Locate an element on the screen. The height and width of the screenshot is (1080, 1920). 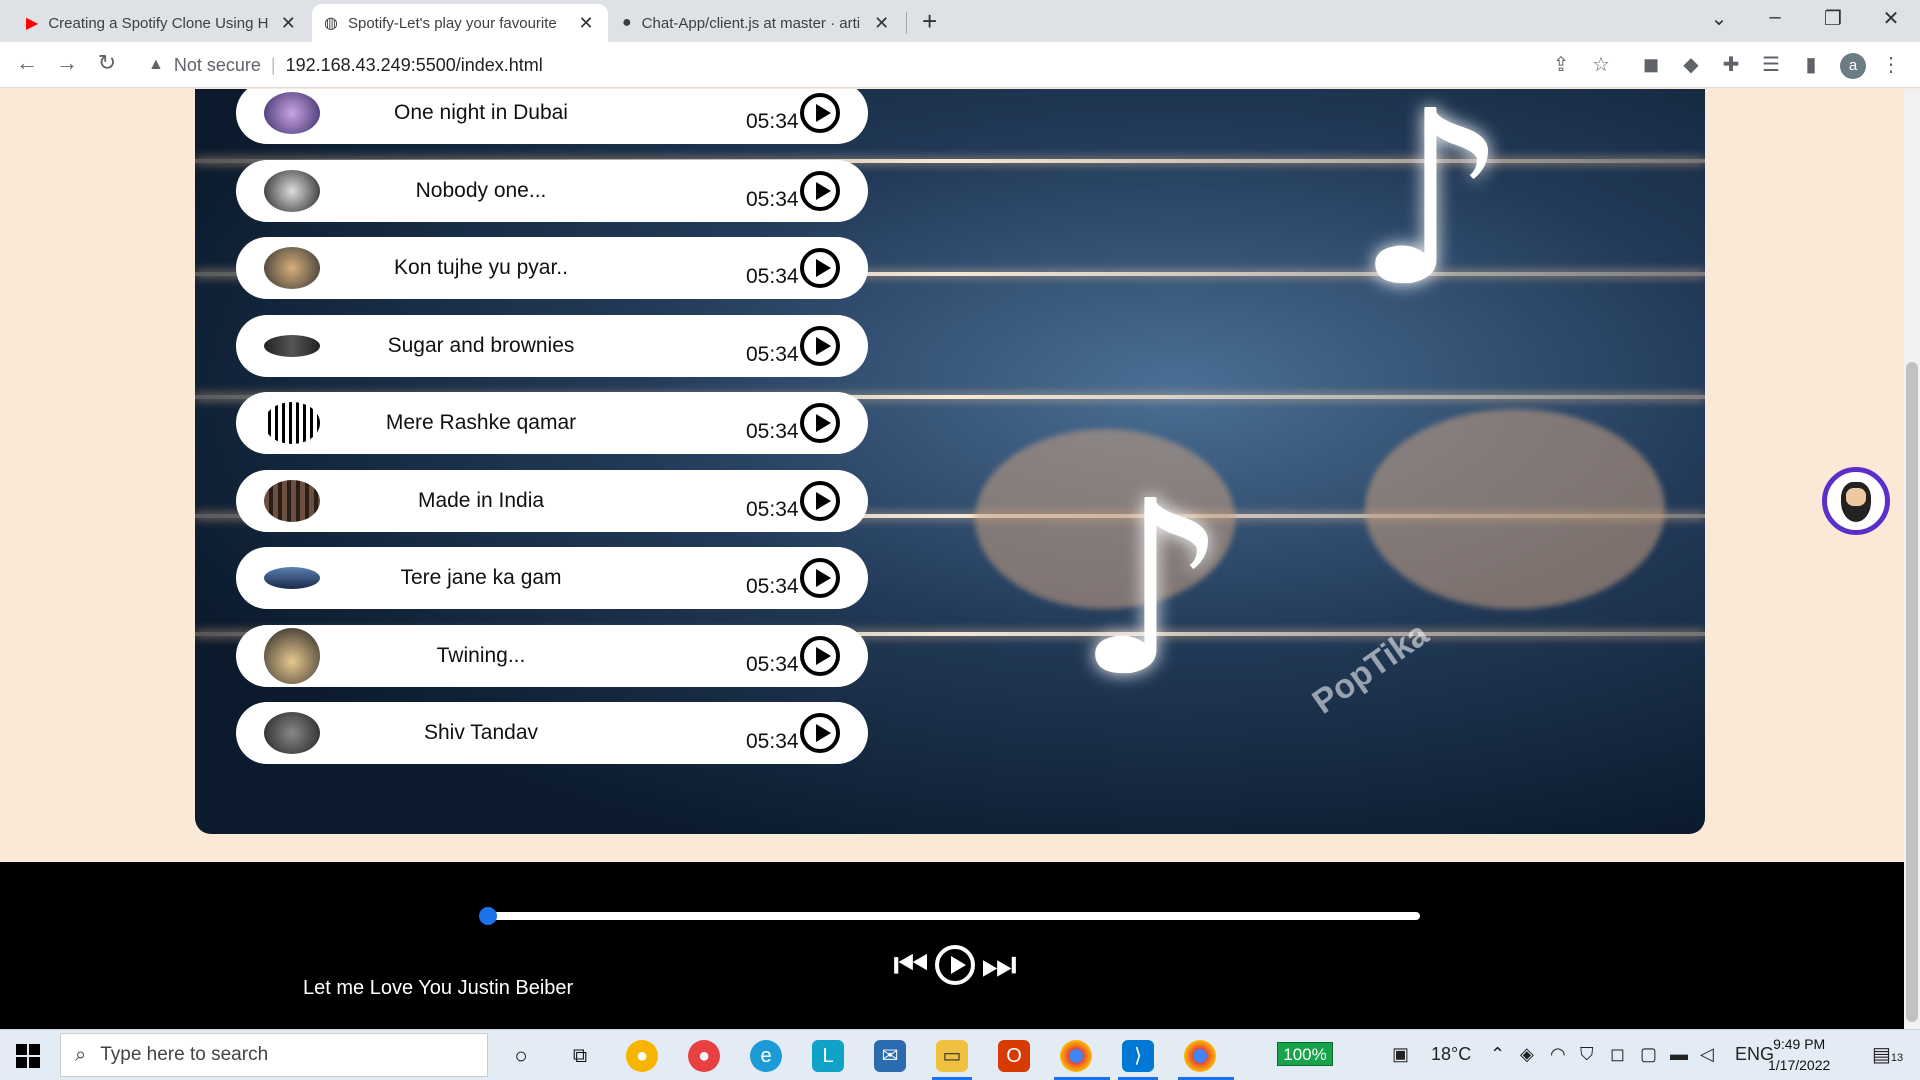
song-item: Kon tujhe yu pyar.. 05:34 is located at coordinates (552, 268).